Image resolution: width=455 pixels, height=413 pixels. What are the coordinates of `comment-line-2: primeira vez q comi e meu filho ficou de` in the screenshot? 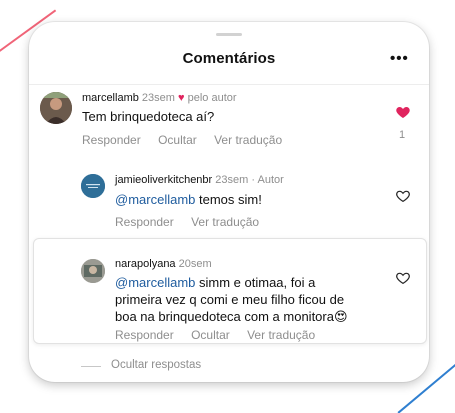 It's located at (230, 299).